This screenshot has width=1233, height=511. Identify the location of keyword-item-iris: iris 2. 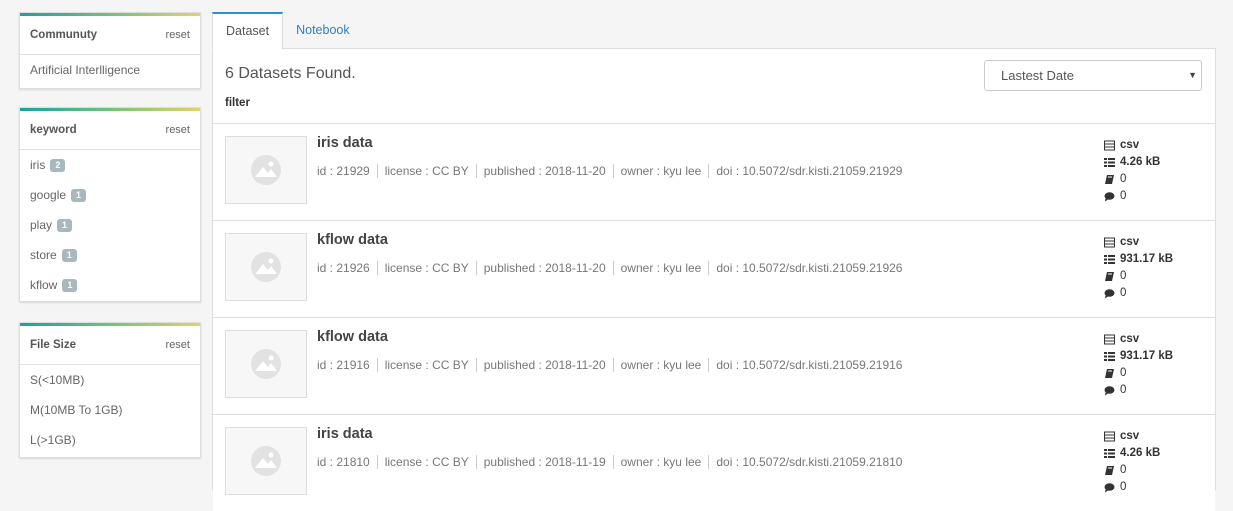
(110, 165).